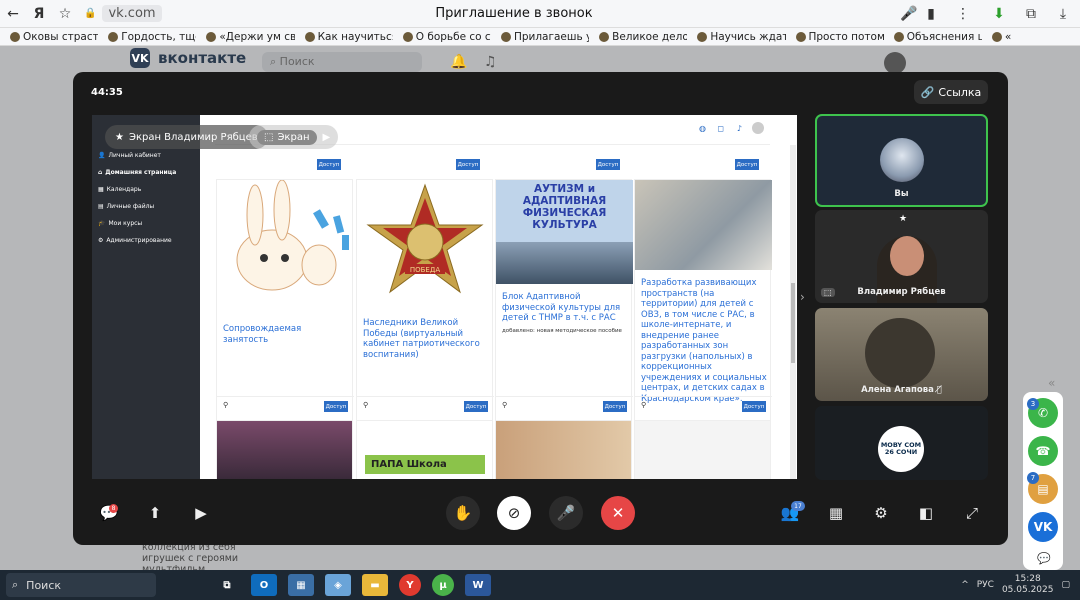  Describe the element at coordinates (1043, 451) in the screenshot. I see `phone-app-icon: ☎` at that location.